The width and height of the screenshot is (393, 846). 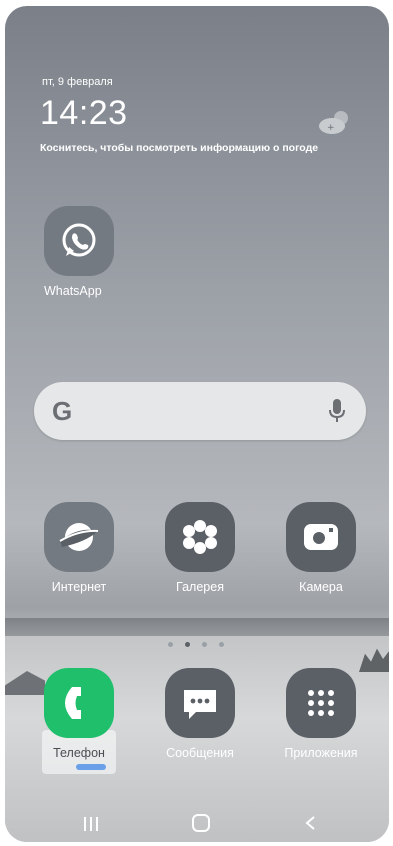 I want to click on dock-label-apps: Приложения, so click(x=321, y=753).